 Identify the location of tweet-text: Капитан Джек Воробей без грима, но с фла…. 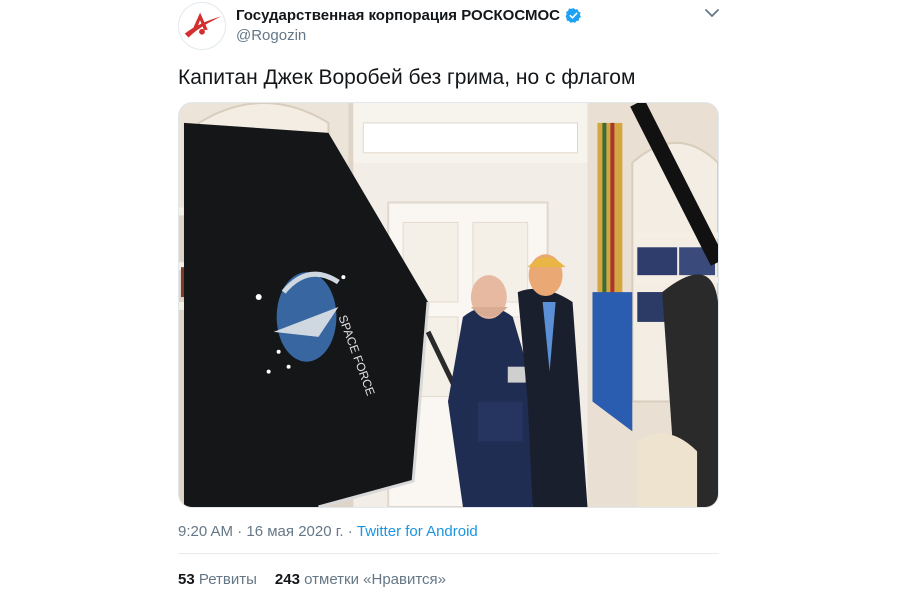
(407, 77).